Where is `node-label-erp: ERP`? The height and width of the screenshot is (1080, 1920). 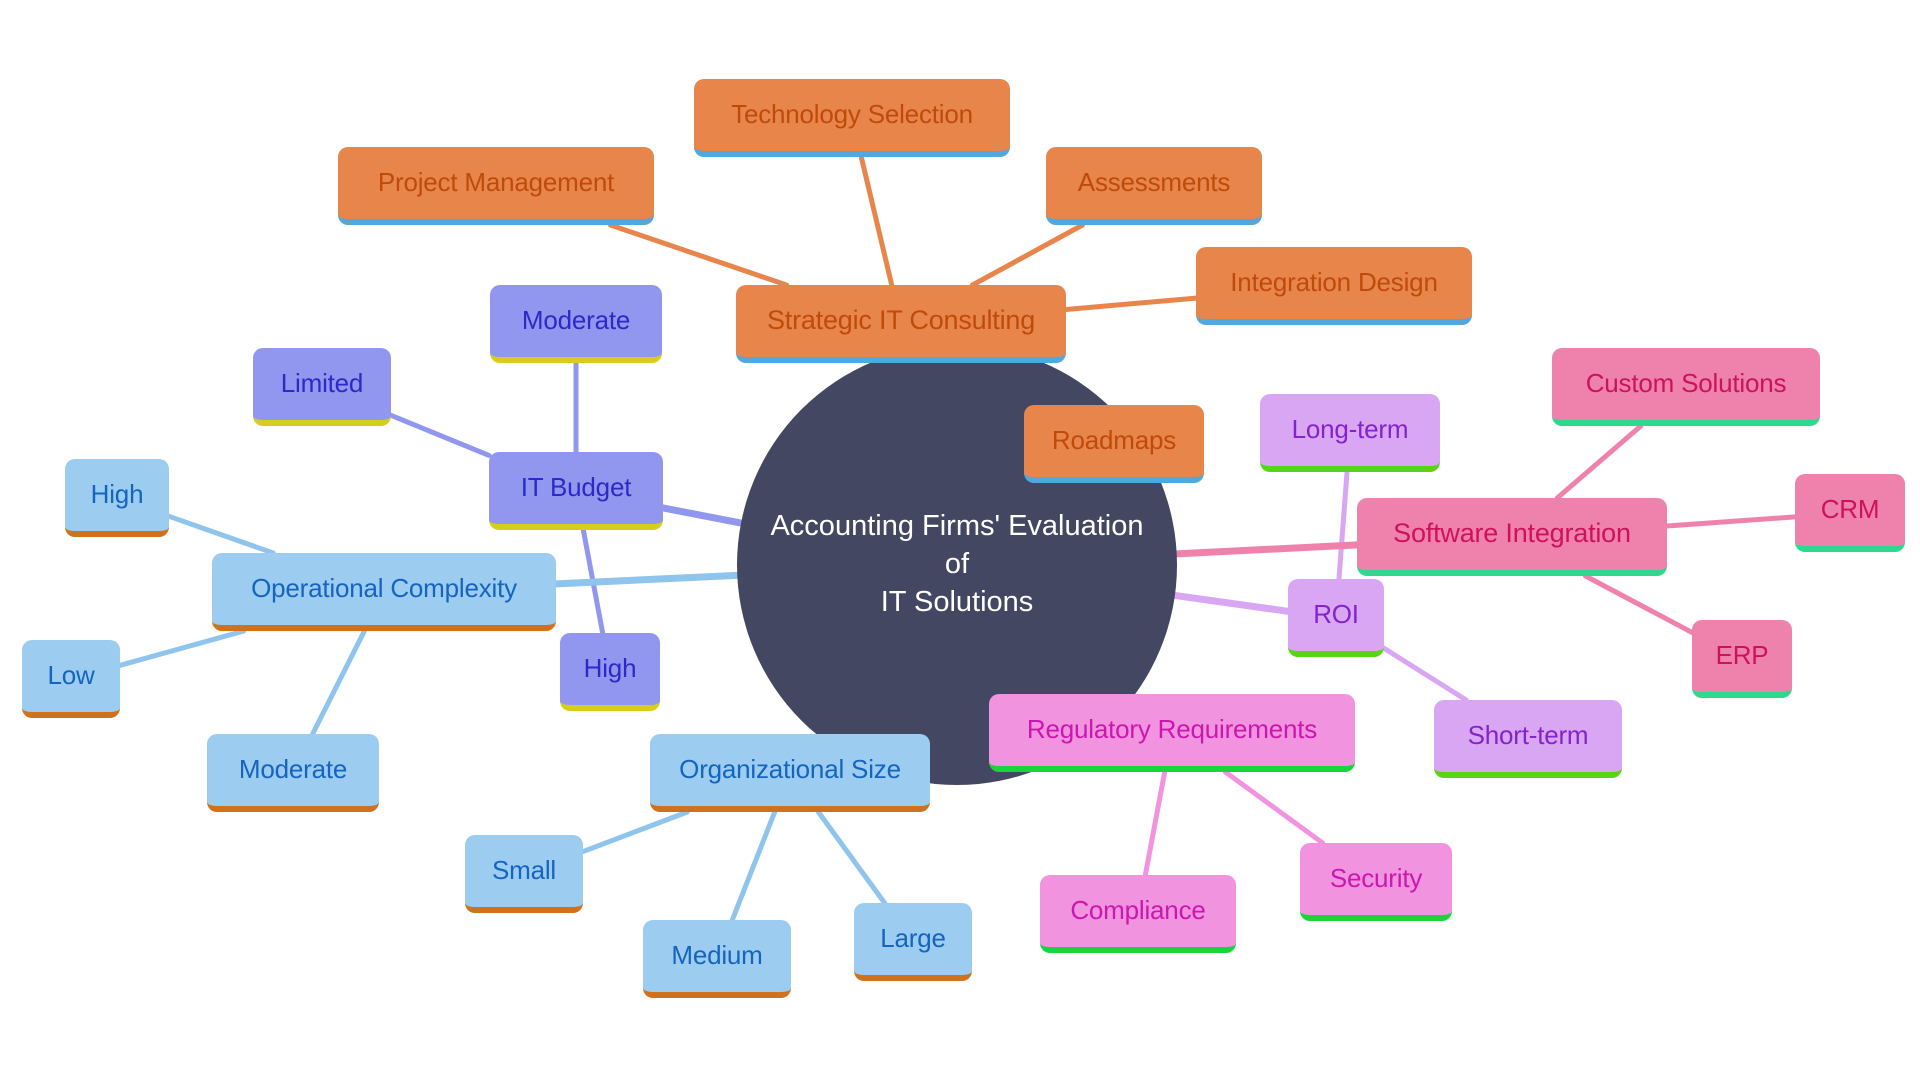
node-label-erp: ERP is located at coordinates (1742, 655).